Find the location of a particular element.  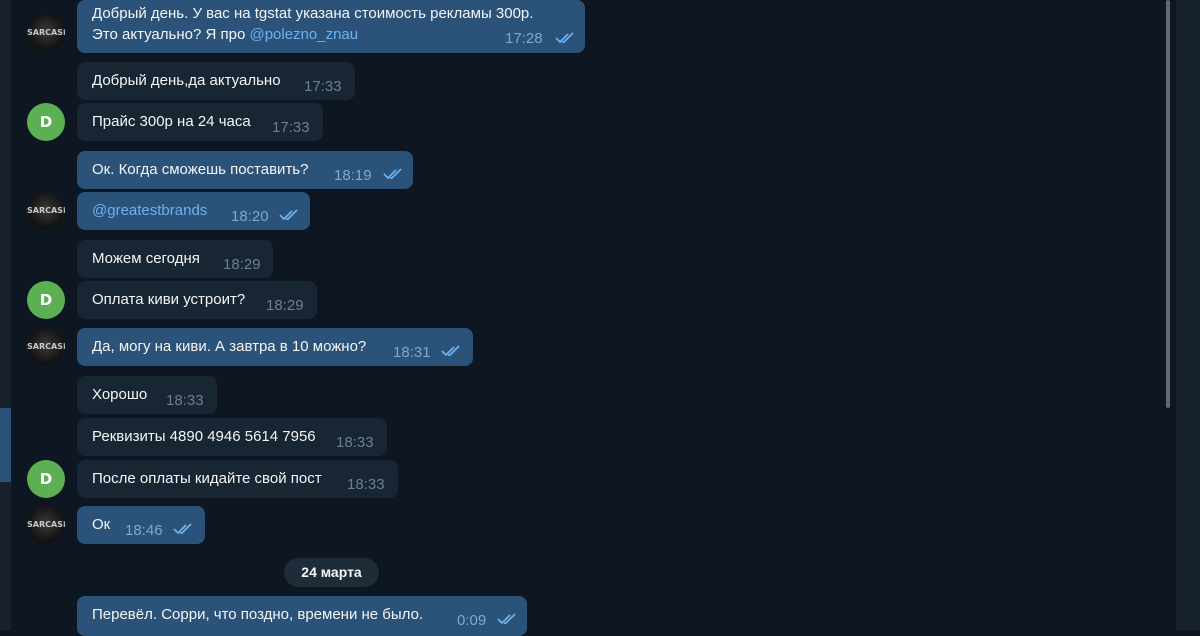

message-time: 18:46 is located at coordinates (144, 530).